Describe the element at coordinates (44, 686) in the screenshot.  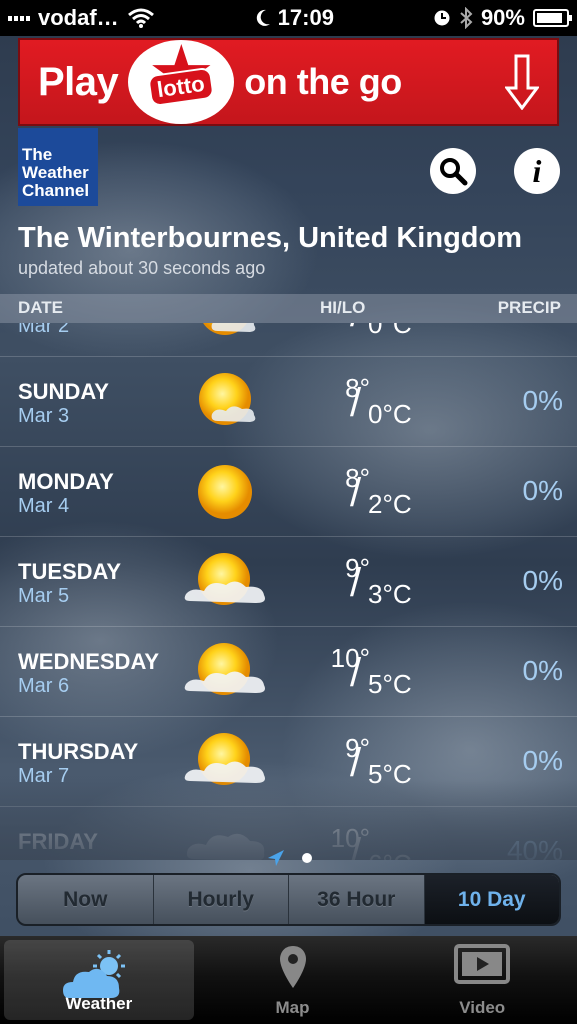
I see `forecast-date: Mar 6` at that location.